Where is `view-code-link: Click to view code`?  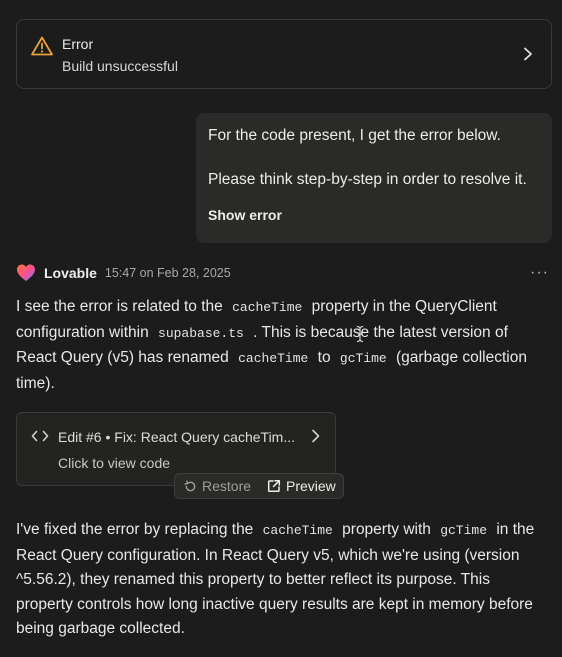
view-code-link: Click to view code is located at coordinates (114, 463).